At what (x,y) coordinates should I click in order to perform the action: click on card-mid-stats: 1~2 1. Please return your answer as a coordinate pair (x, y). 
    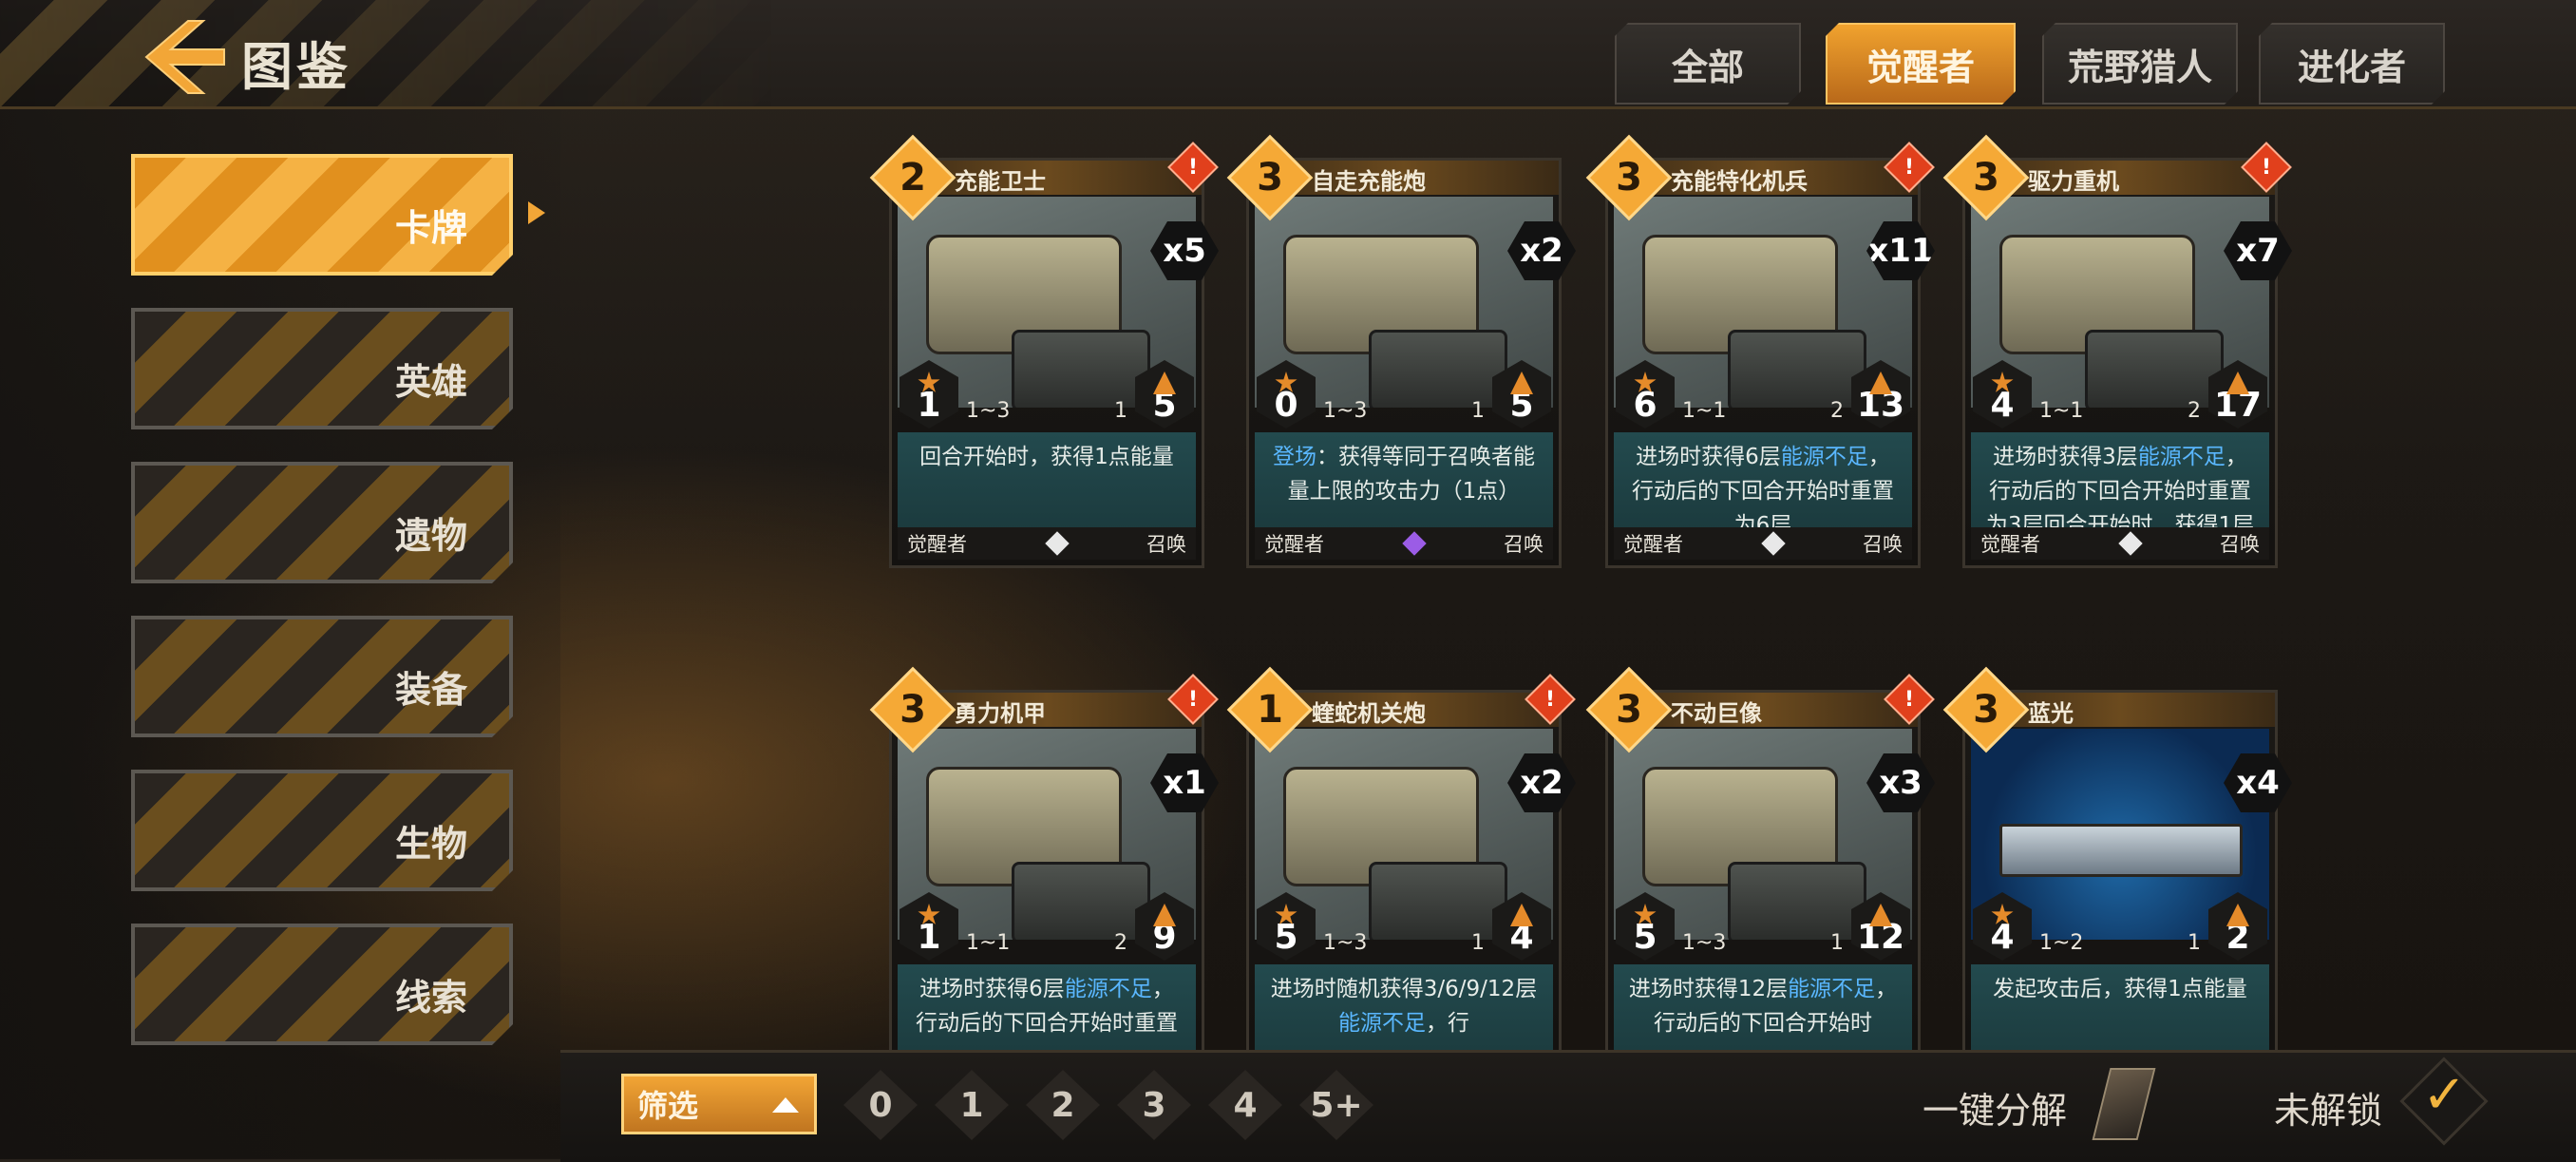
    Looking at the image, I should click on (2120, 942).